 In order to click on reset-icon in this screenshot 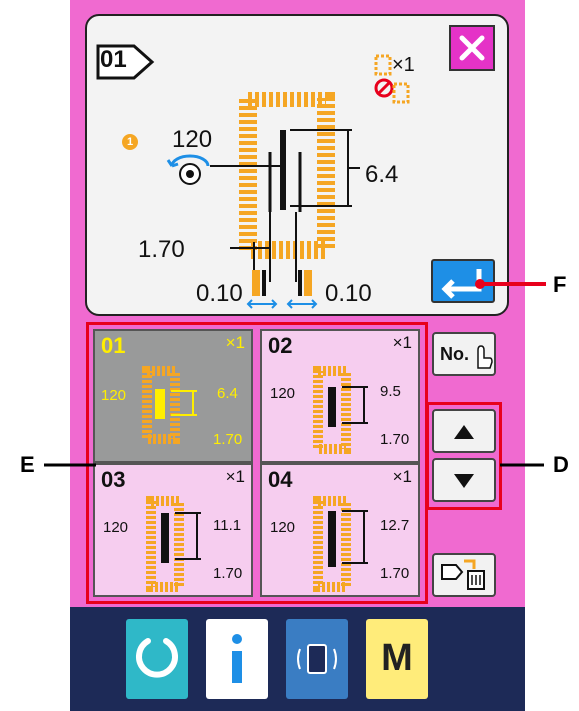, I will do `click(157, 658)`.